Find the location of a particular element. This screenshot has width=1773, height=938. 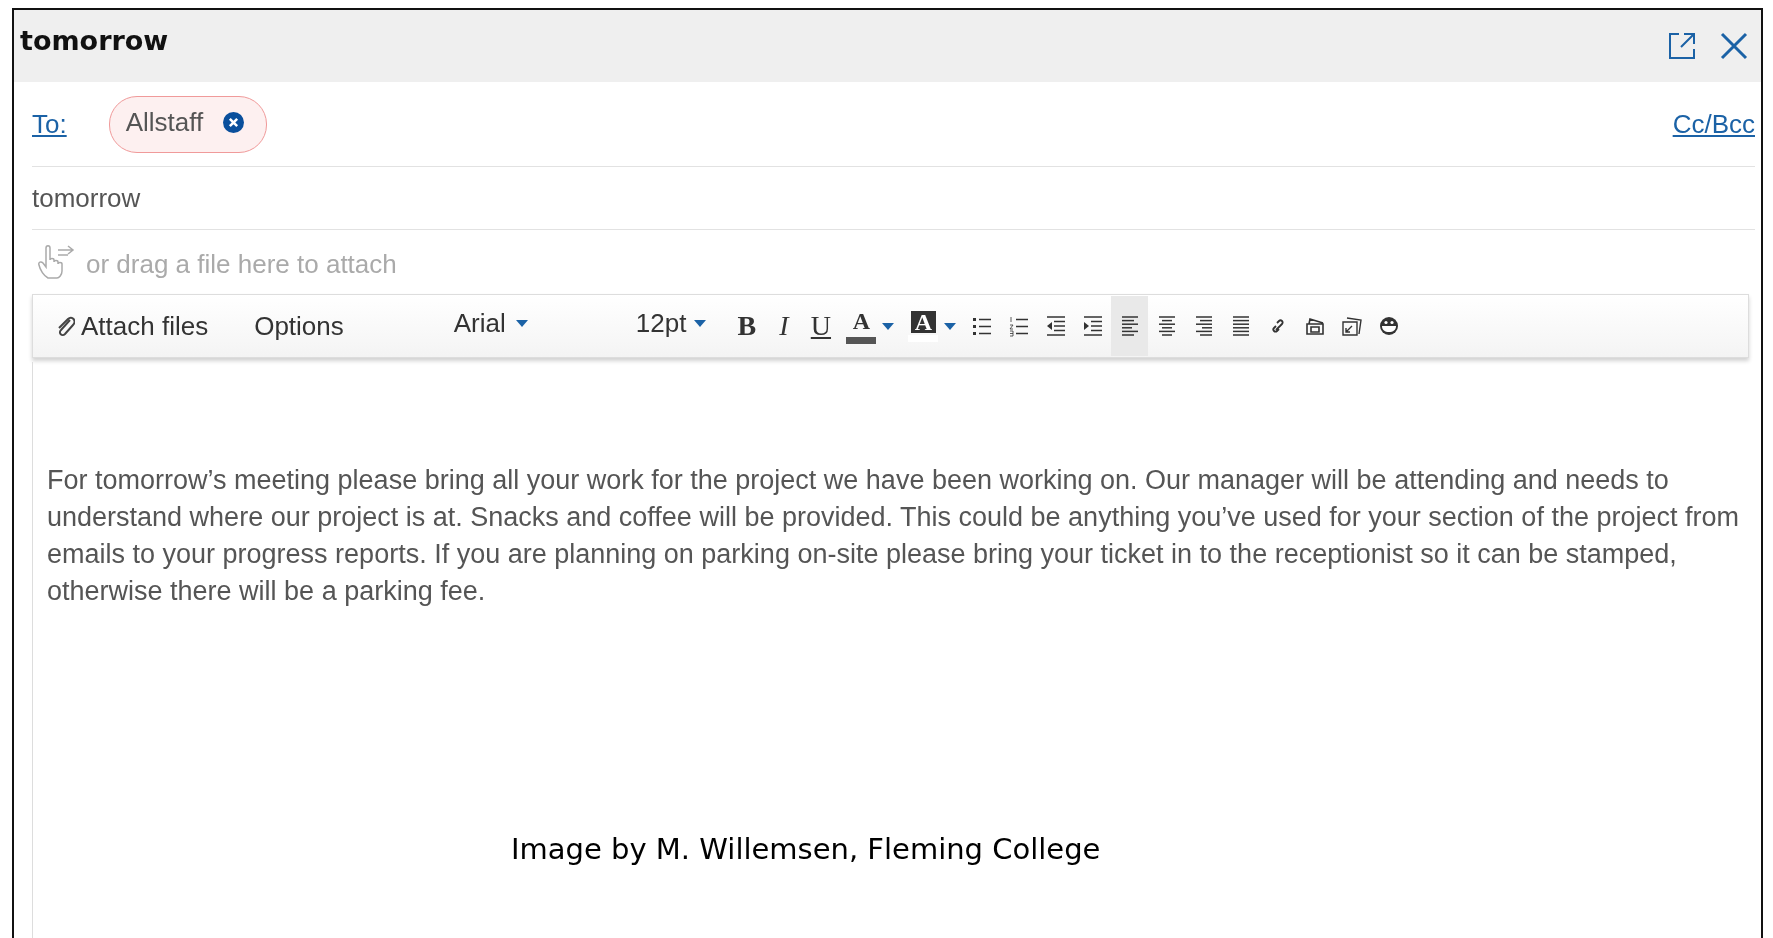

pop-out-icon is located at coordinates (1682, 46).